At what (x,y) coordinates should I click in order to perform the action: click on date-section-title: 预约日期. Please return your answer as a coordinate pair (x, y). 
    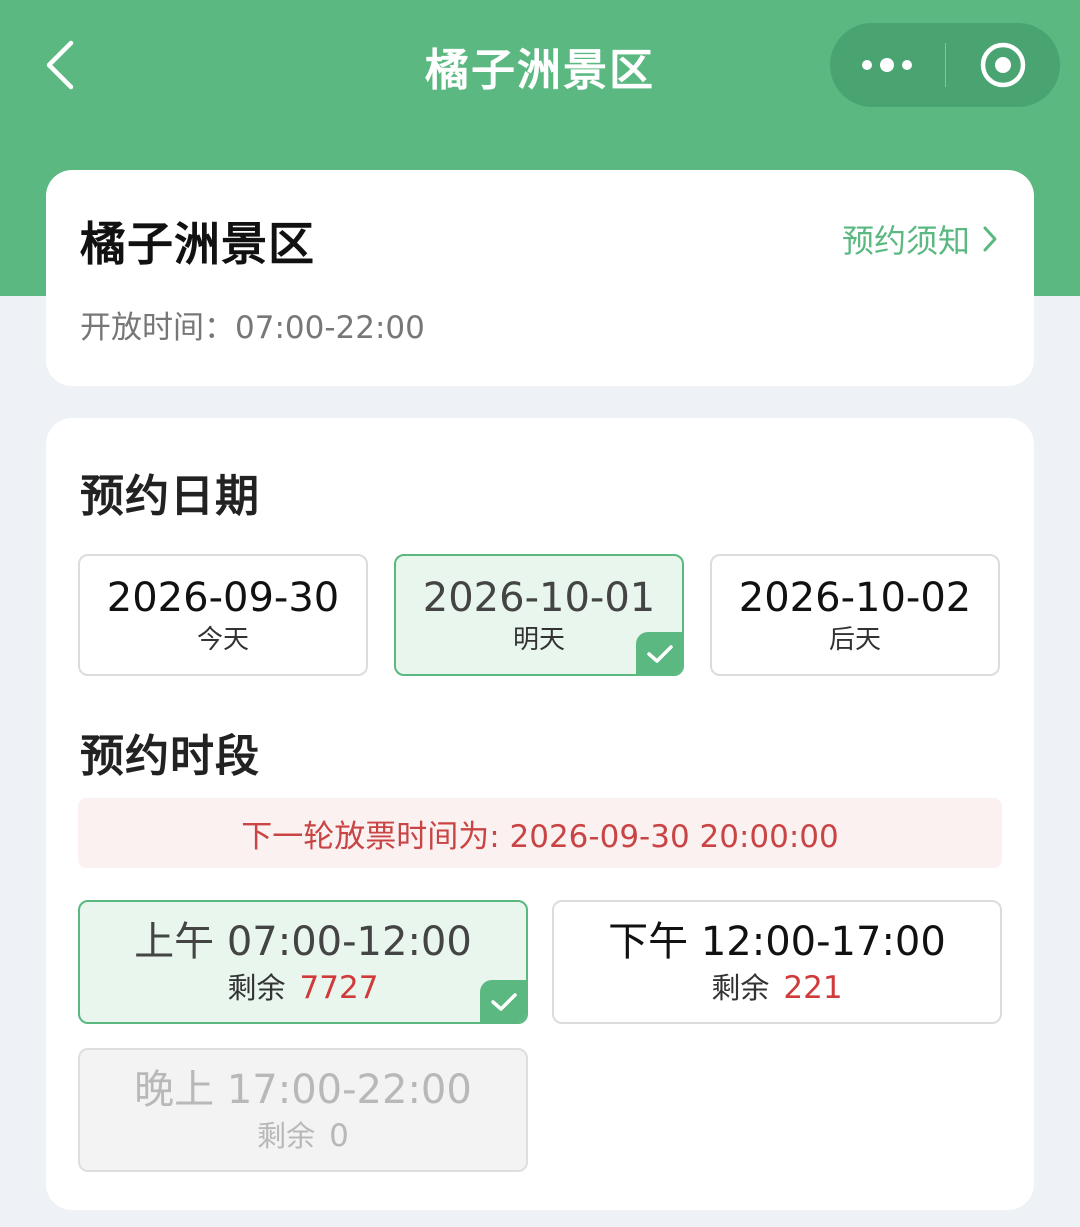
    Looking at the image, I should click on (170, 496).